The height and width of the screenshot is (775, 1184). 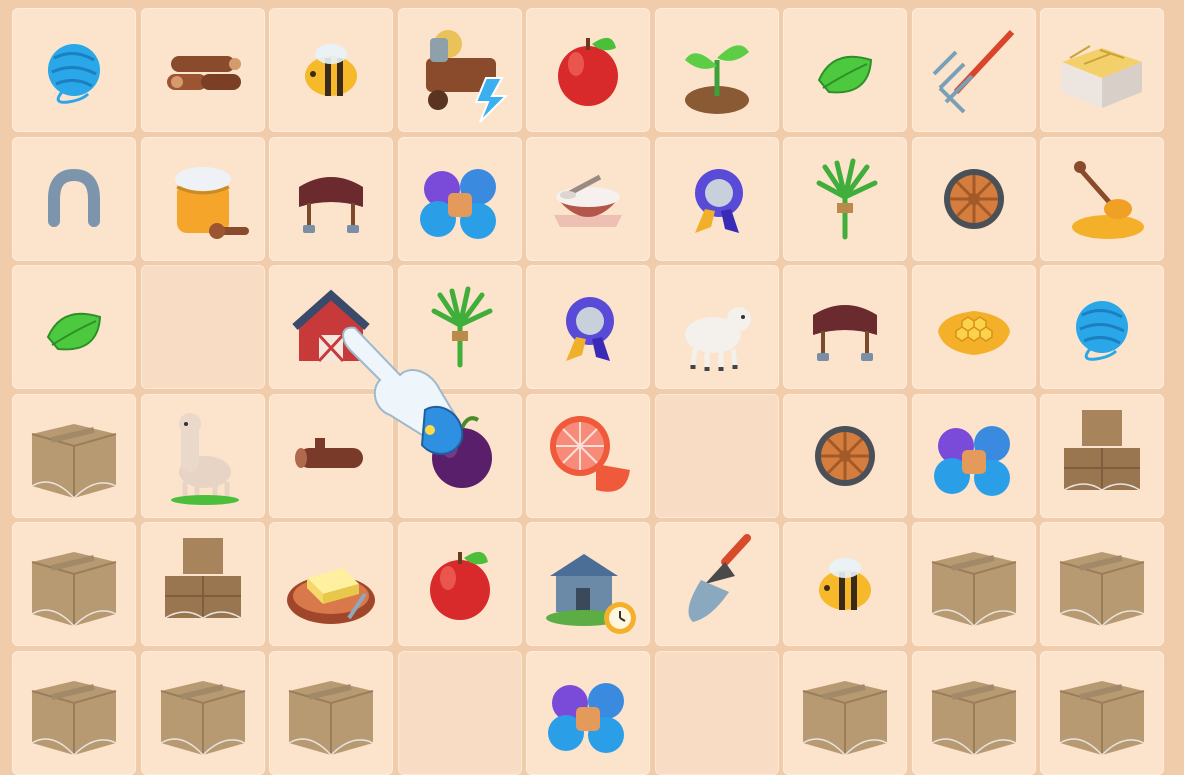 What do you see at coordinates (719, 578) in the screenshot?
I see `trowel-icon` at bounding box center [719, 578].